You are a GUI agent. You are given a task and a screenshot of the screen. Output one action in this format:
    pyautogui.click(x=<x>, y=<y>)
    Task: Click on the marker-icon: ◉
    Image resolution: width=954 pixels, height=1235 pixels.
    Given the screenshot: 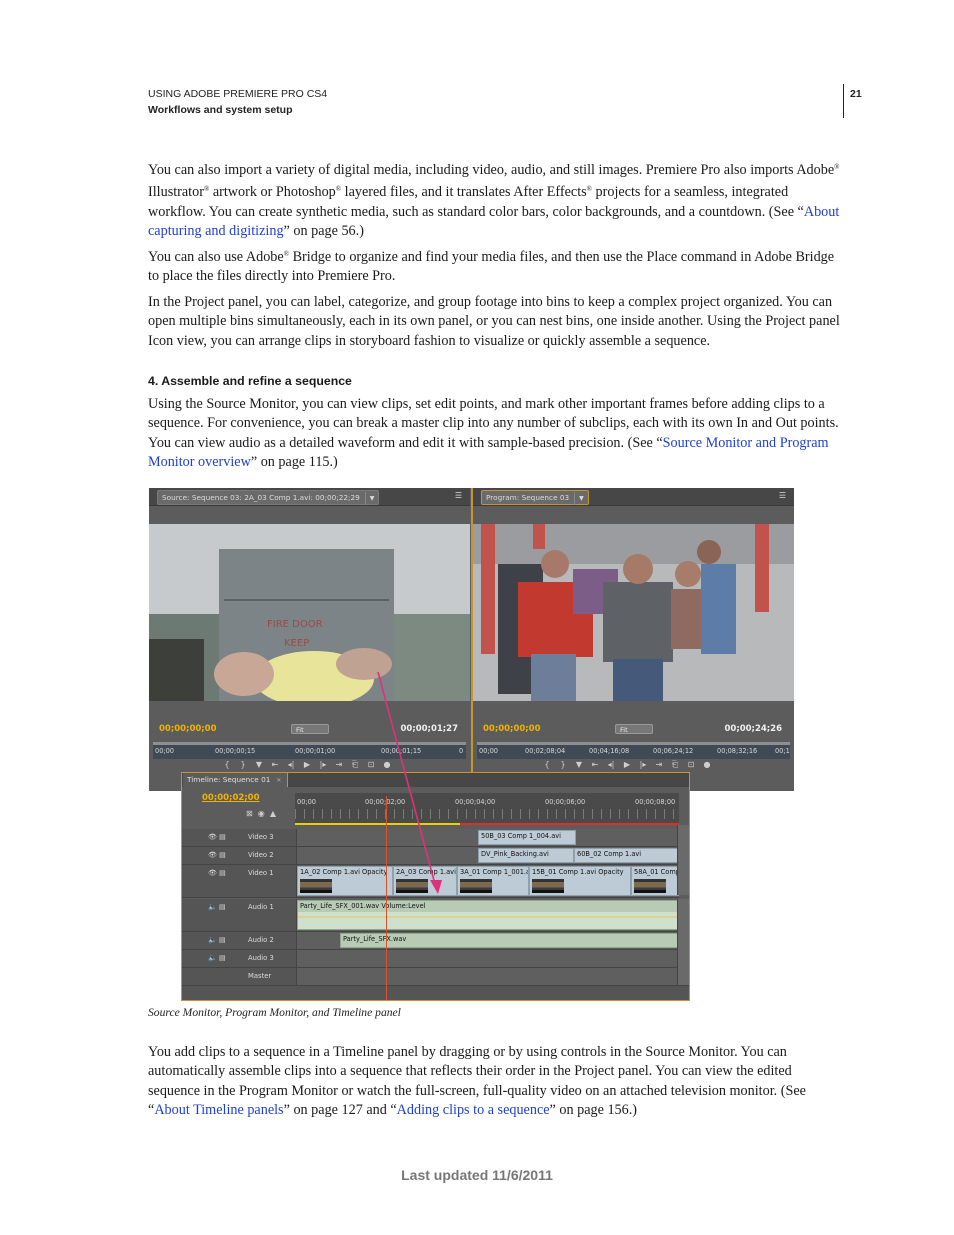 What is the action you would take?
    pyautogui.click(x=261, y=813)
    